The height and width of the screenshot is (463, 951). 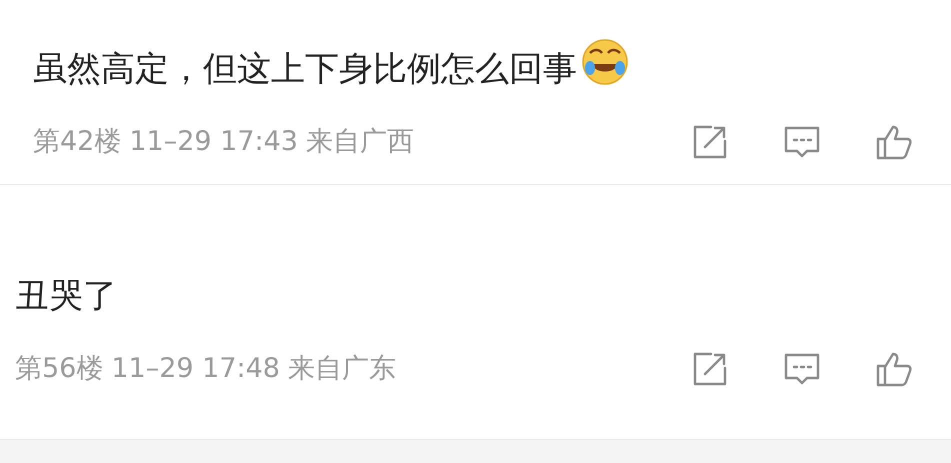 What do you see at coordinates (66, 296) in the screenshot?
I see `comment-text: 丑哭了` at bounding box center [66, 296].